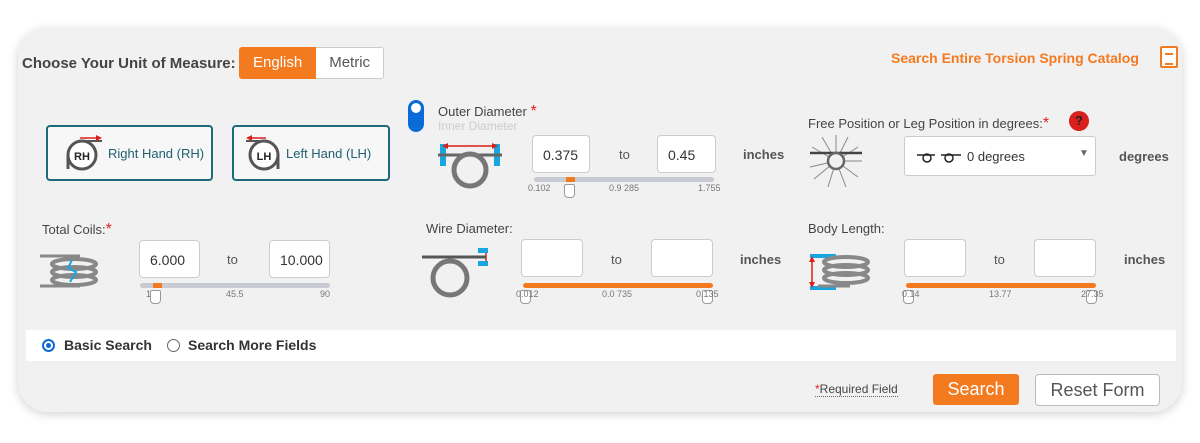 The image size is (1200, 443). What do you see at coordinates (157, 285) in the screenshot?
I see `total-coils-range-selection` at bounding box center [157, 285].